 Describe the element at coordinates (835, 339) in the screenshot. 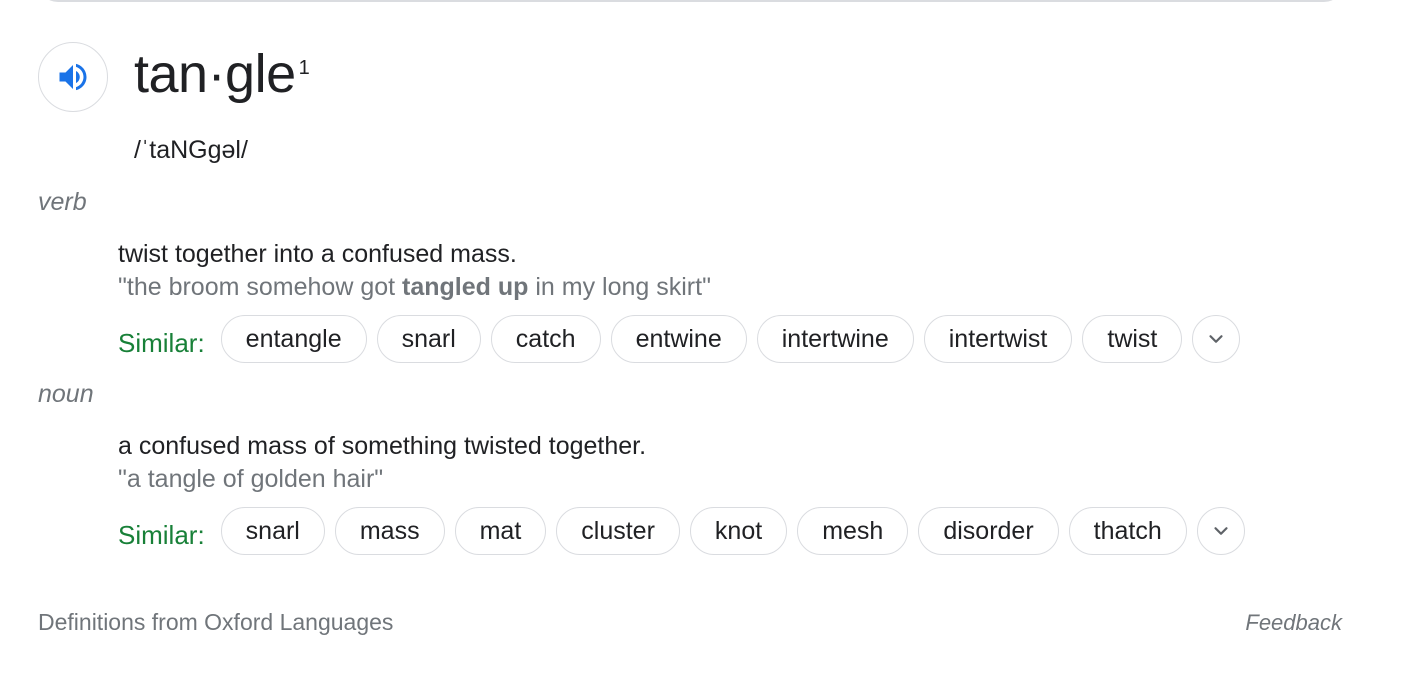

I see `similar-chip: intertwine` at that location.